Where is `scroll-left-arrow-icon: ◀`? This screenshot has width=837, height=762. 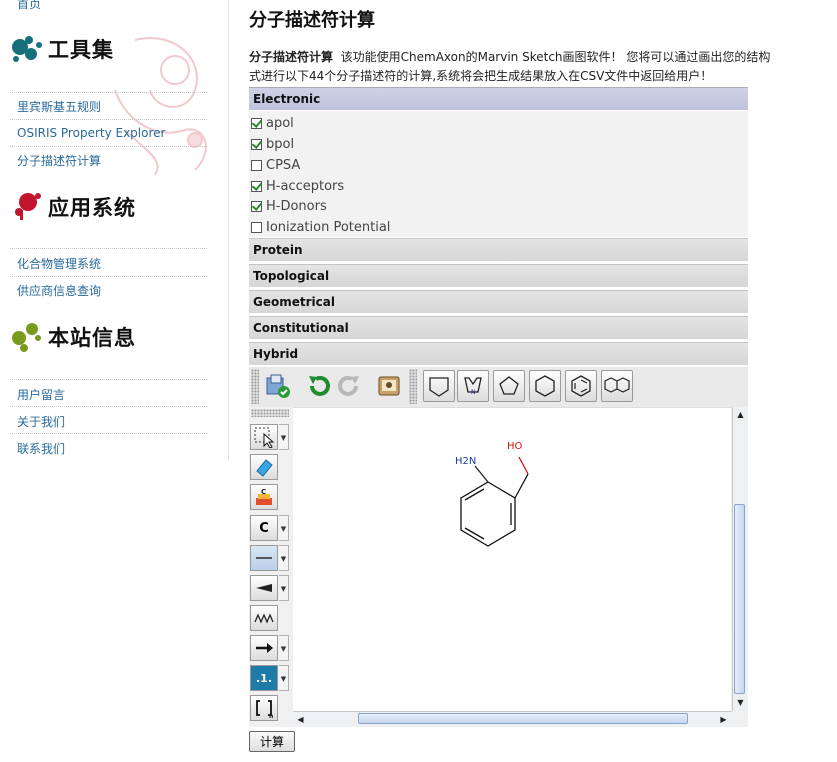 scroll-left-arrow-icon: ◀ is located at coordinates (300, 719).